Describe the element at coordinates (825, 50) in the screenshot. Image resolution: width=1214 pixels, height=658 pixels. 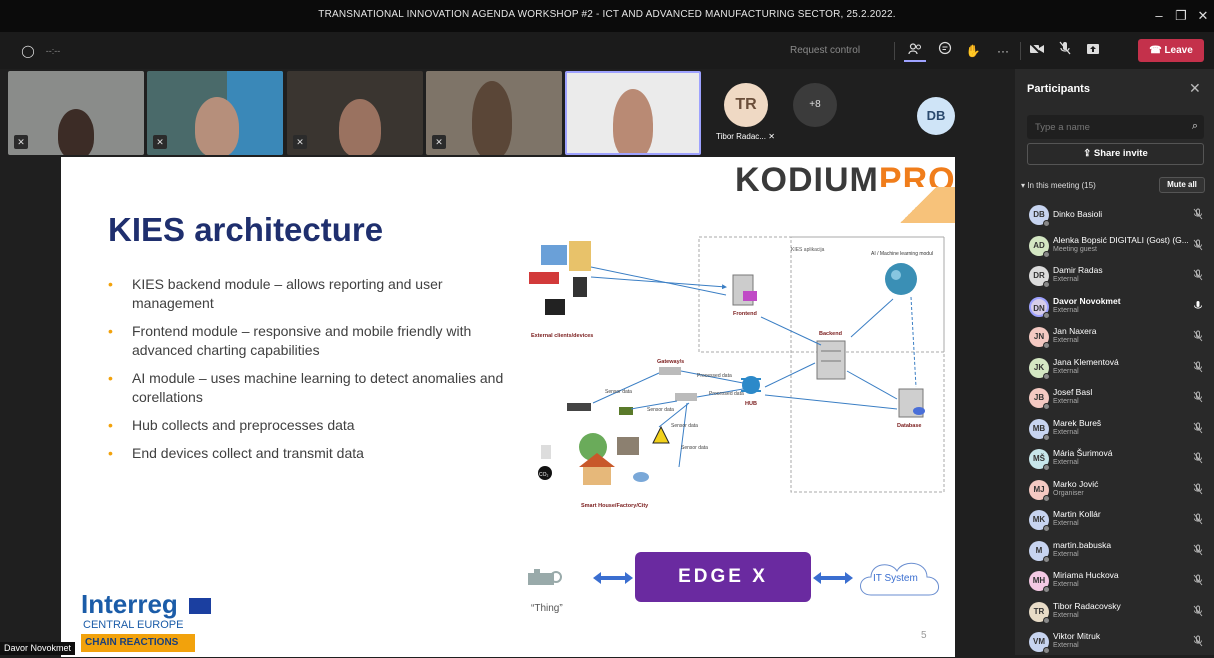
I see `request-control-button: Request control` at that location.